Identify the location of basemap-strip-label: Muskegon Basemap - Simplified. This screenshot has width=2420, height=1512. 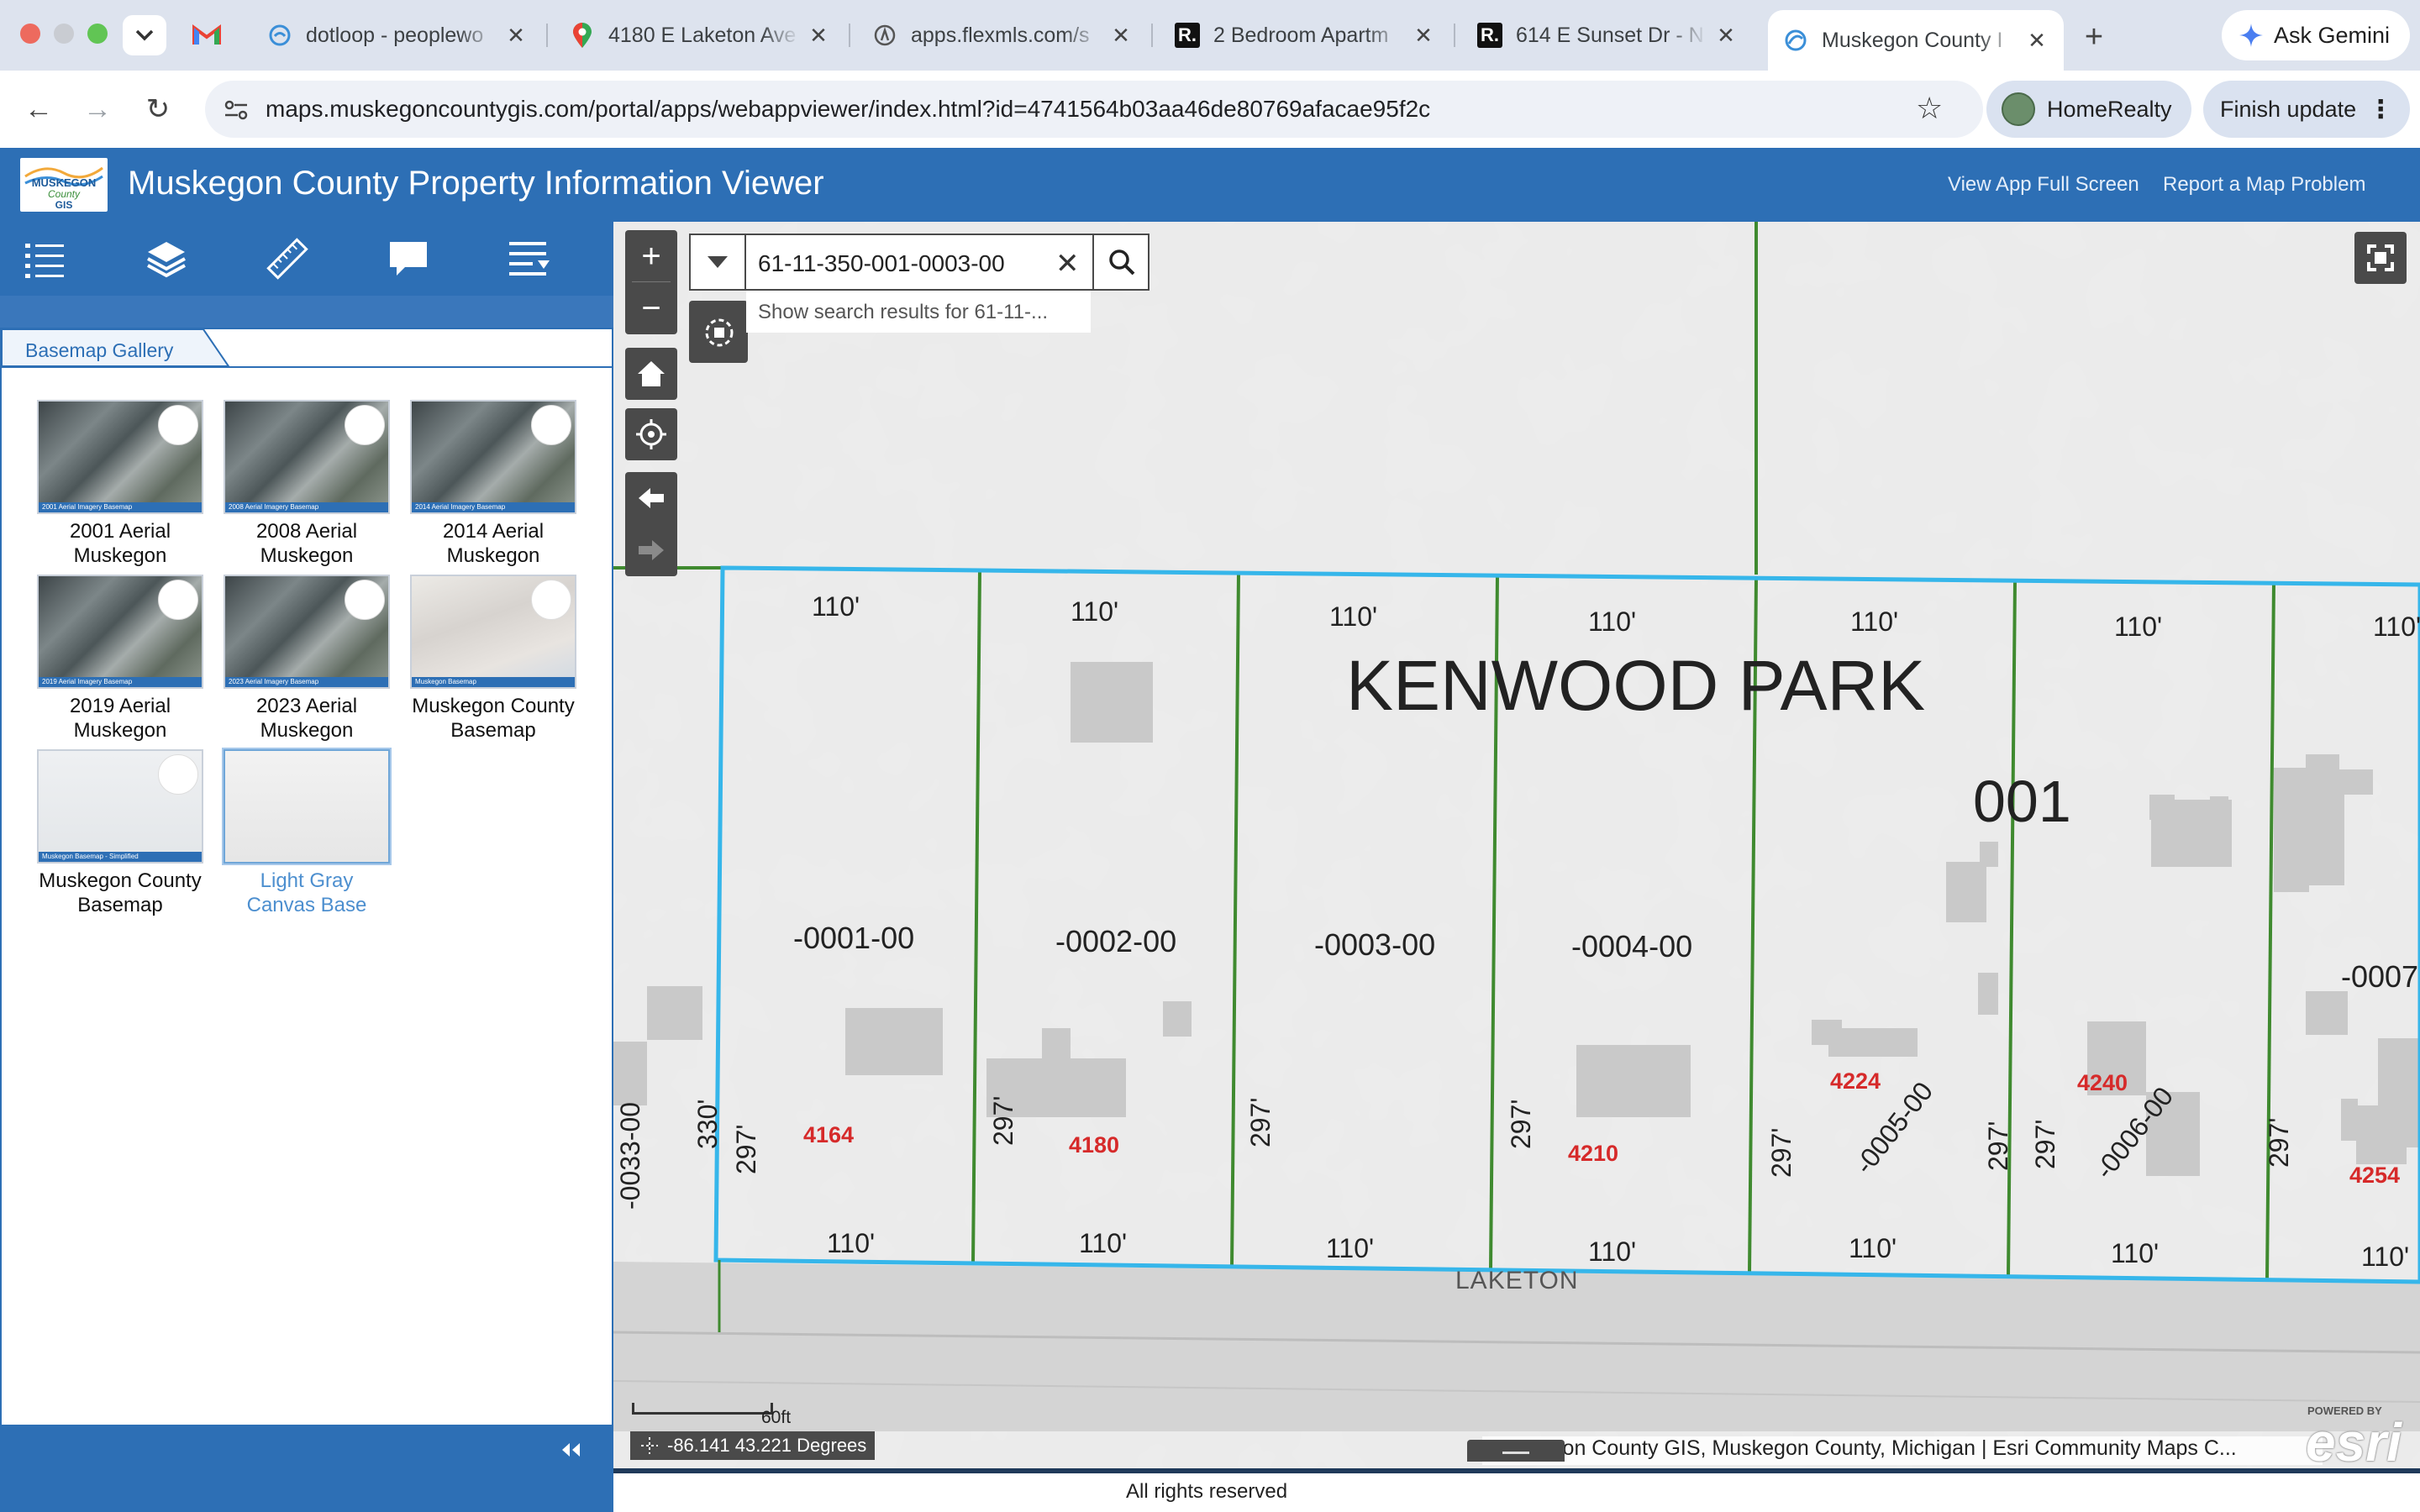
(120, 857).